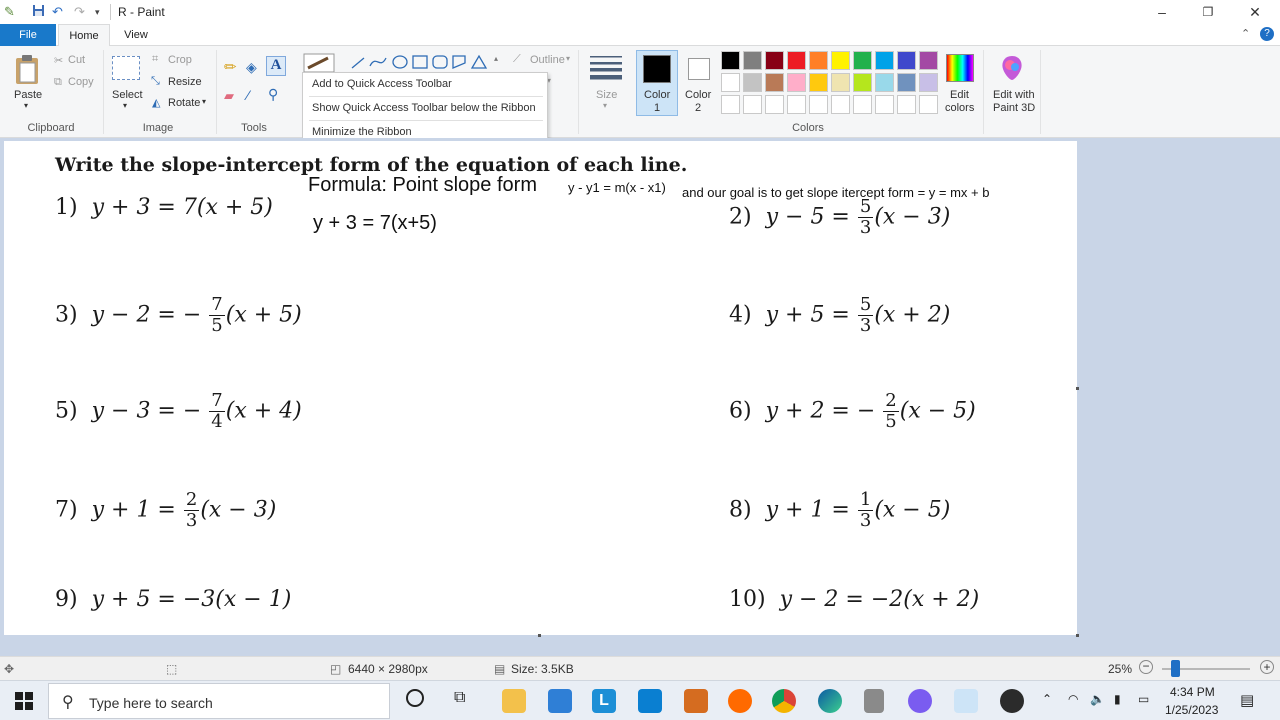 Image resolution: width=1280 pixels, height=720 pixels. Describe the element at coordinates (1047, 699) in the screenshot. I see `tray-overflow-icon: ⌃` at that location.